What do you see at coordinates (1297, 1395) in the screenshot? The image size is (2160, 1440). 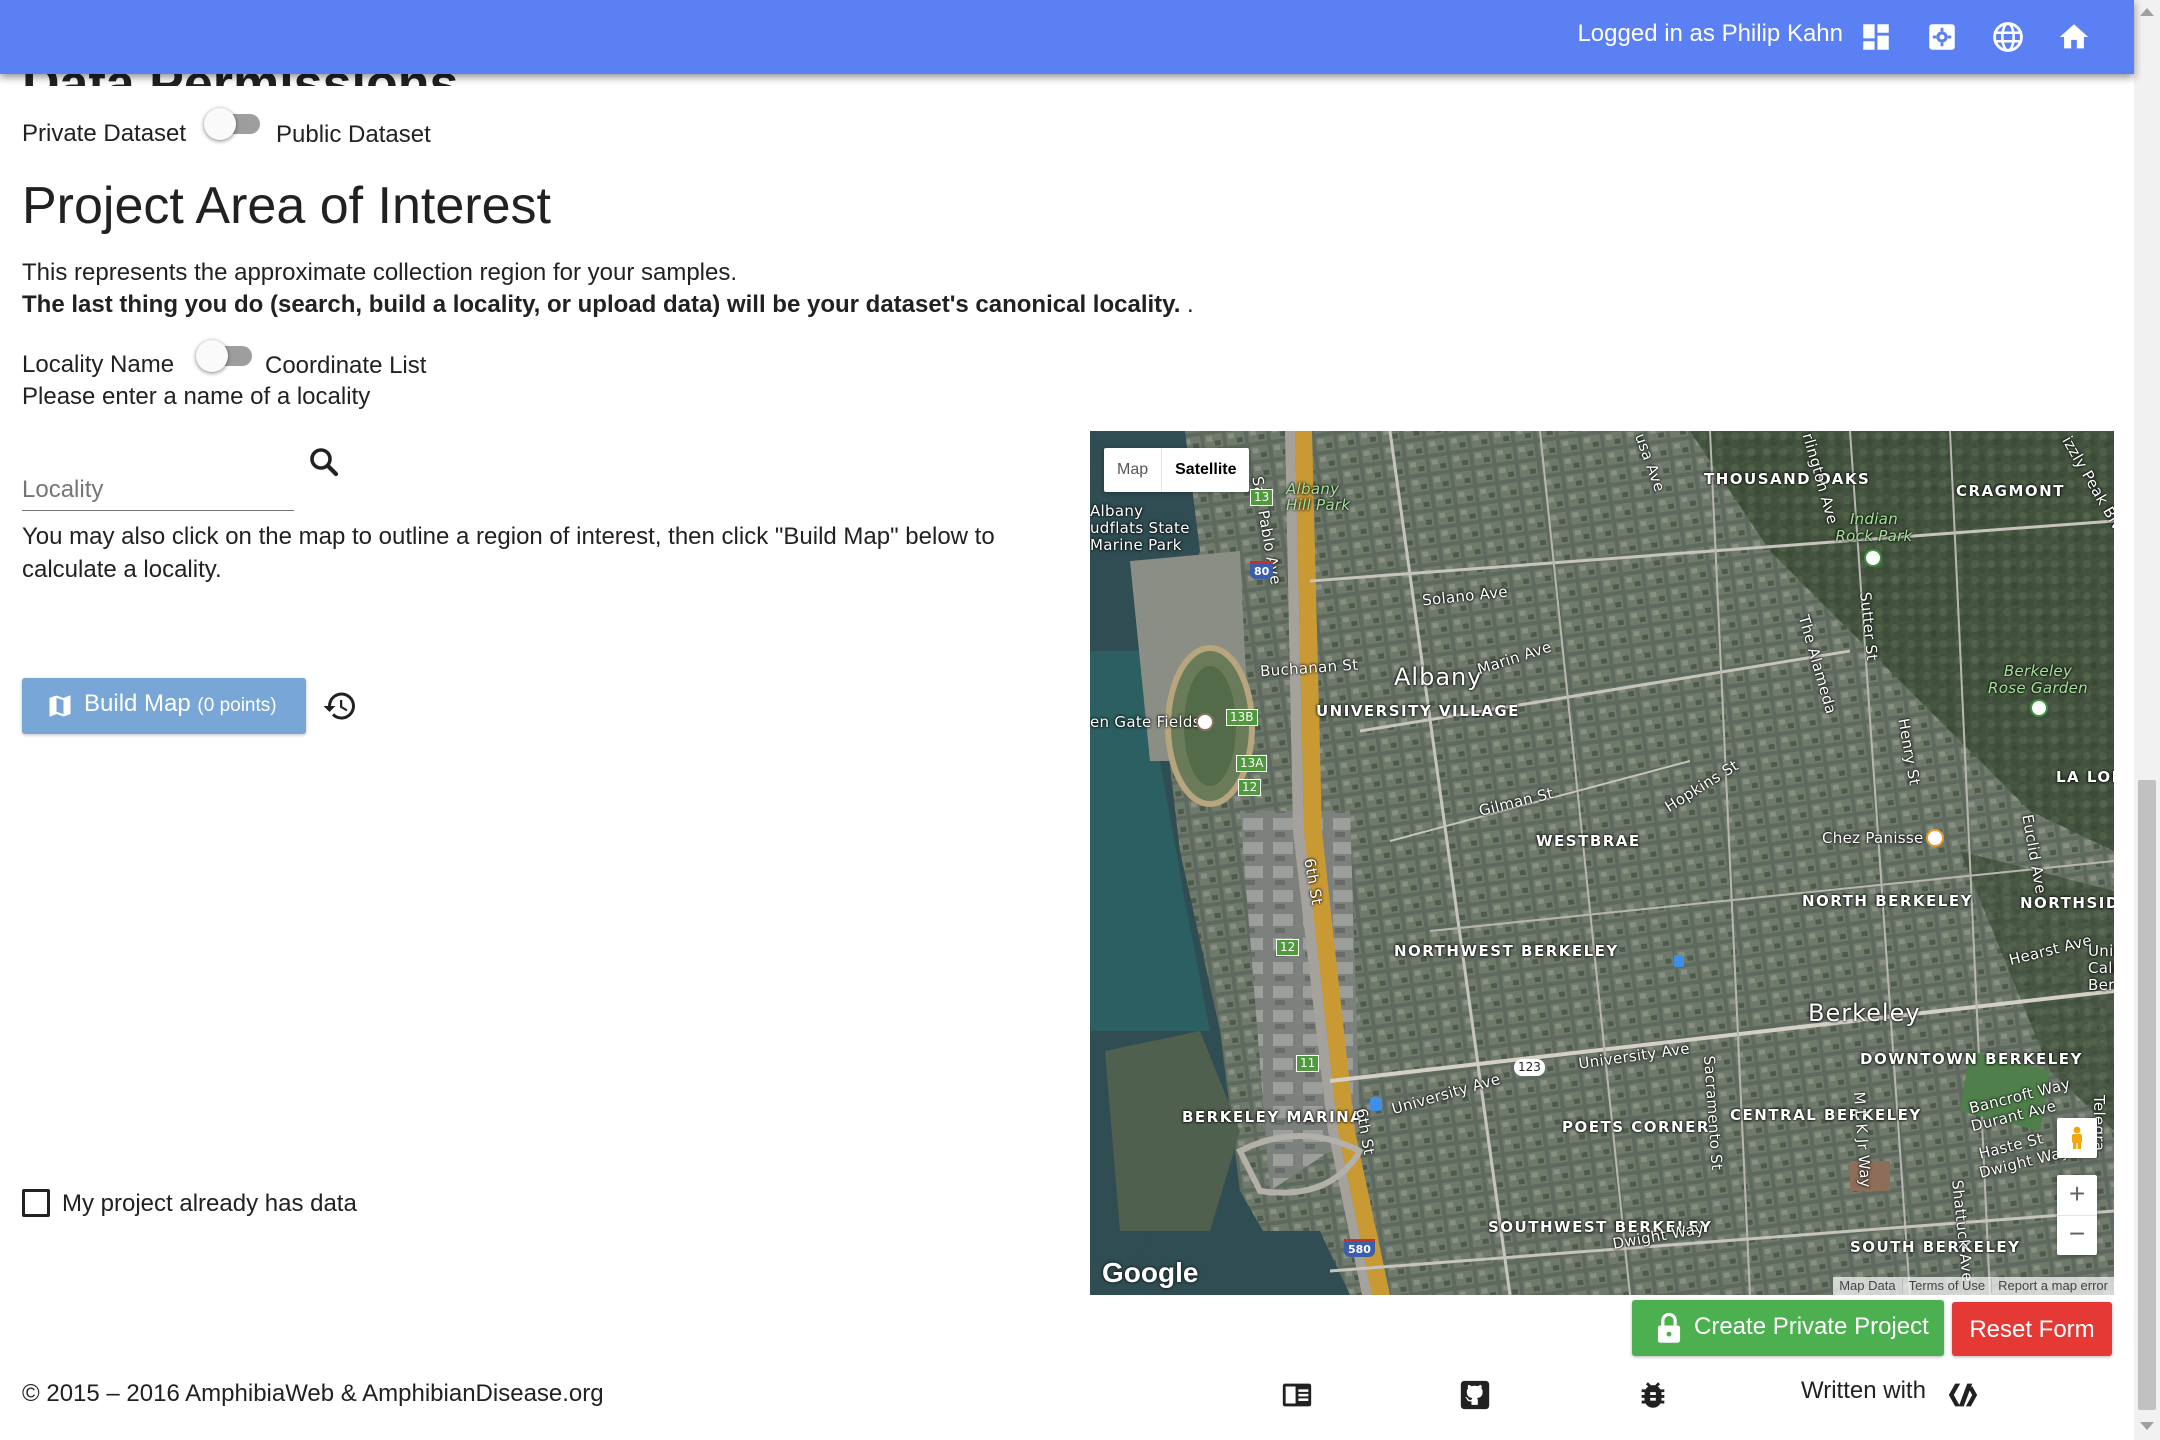 I see `docs-icon` at bounding box center [1297, 1395].